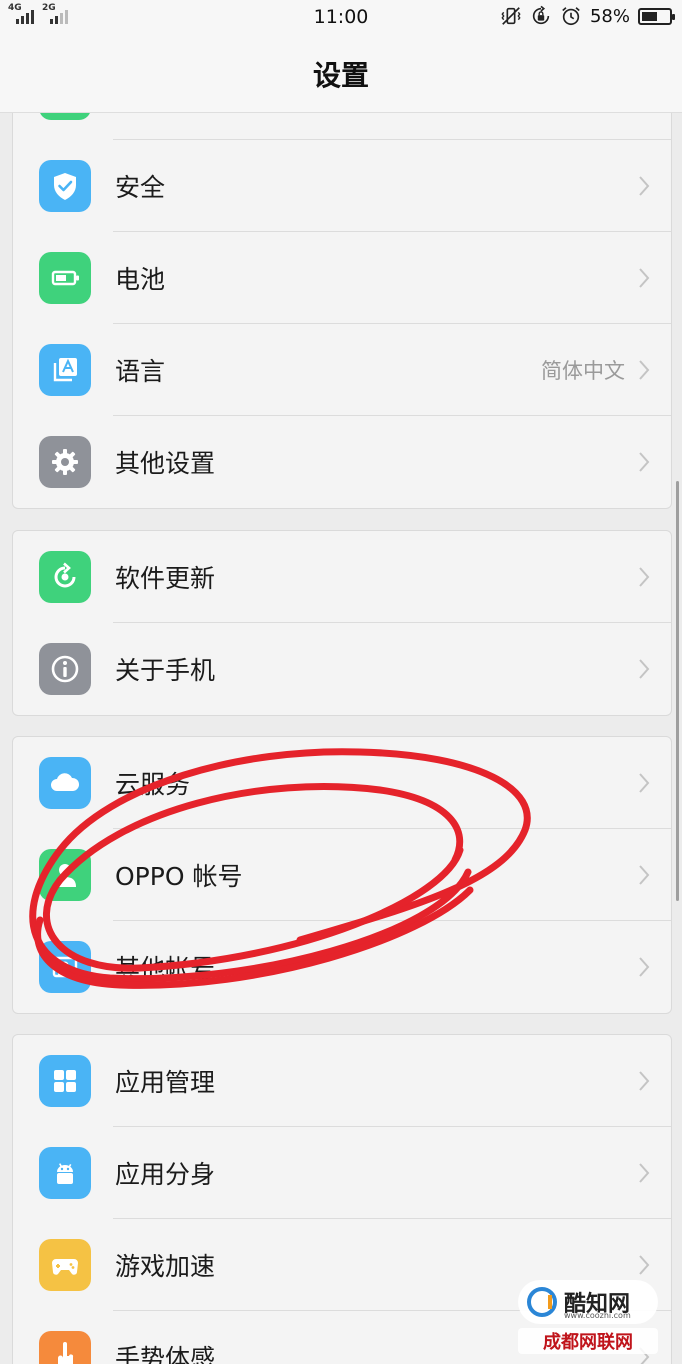 This screenshot has height=1364, width=682. I want to click on settings-group-system: 软件更新 关于手机, so click(342, 623).